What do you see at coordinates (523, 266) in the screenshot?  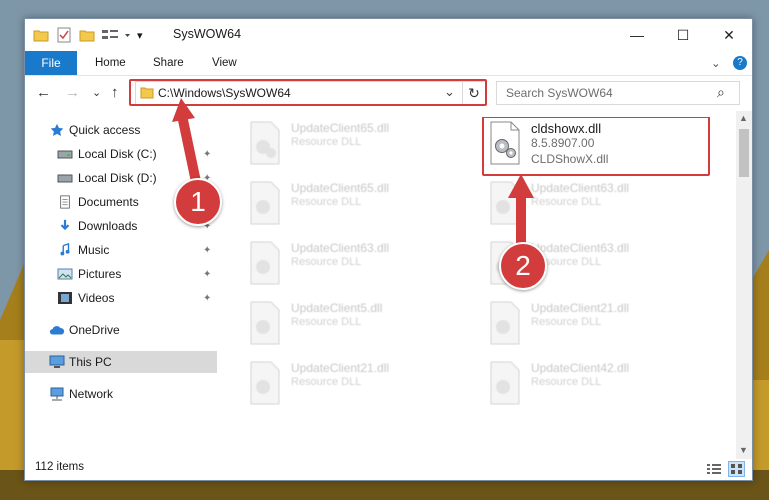 I see `step-badge-2: 2` at bounding box center [523, 266].